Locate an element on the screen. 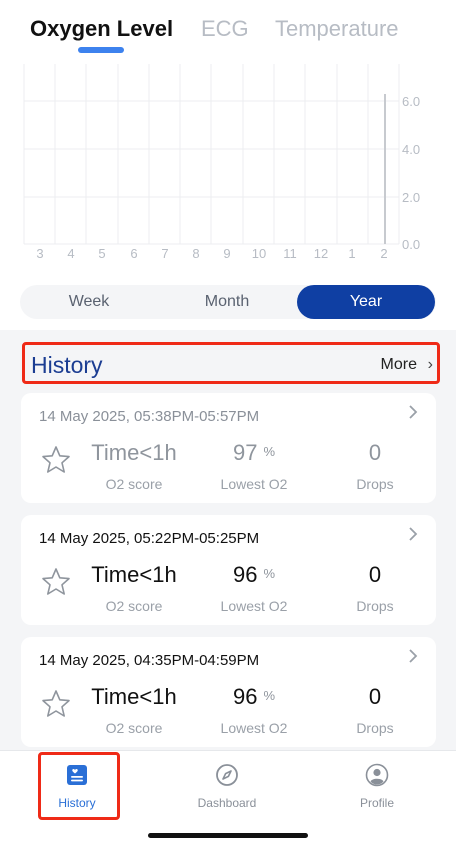 This screenshot has height=849, width=456. profile-icon is located at coordinates (377, 775).